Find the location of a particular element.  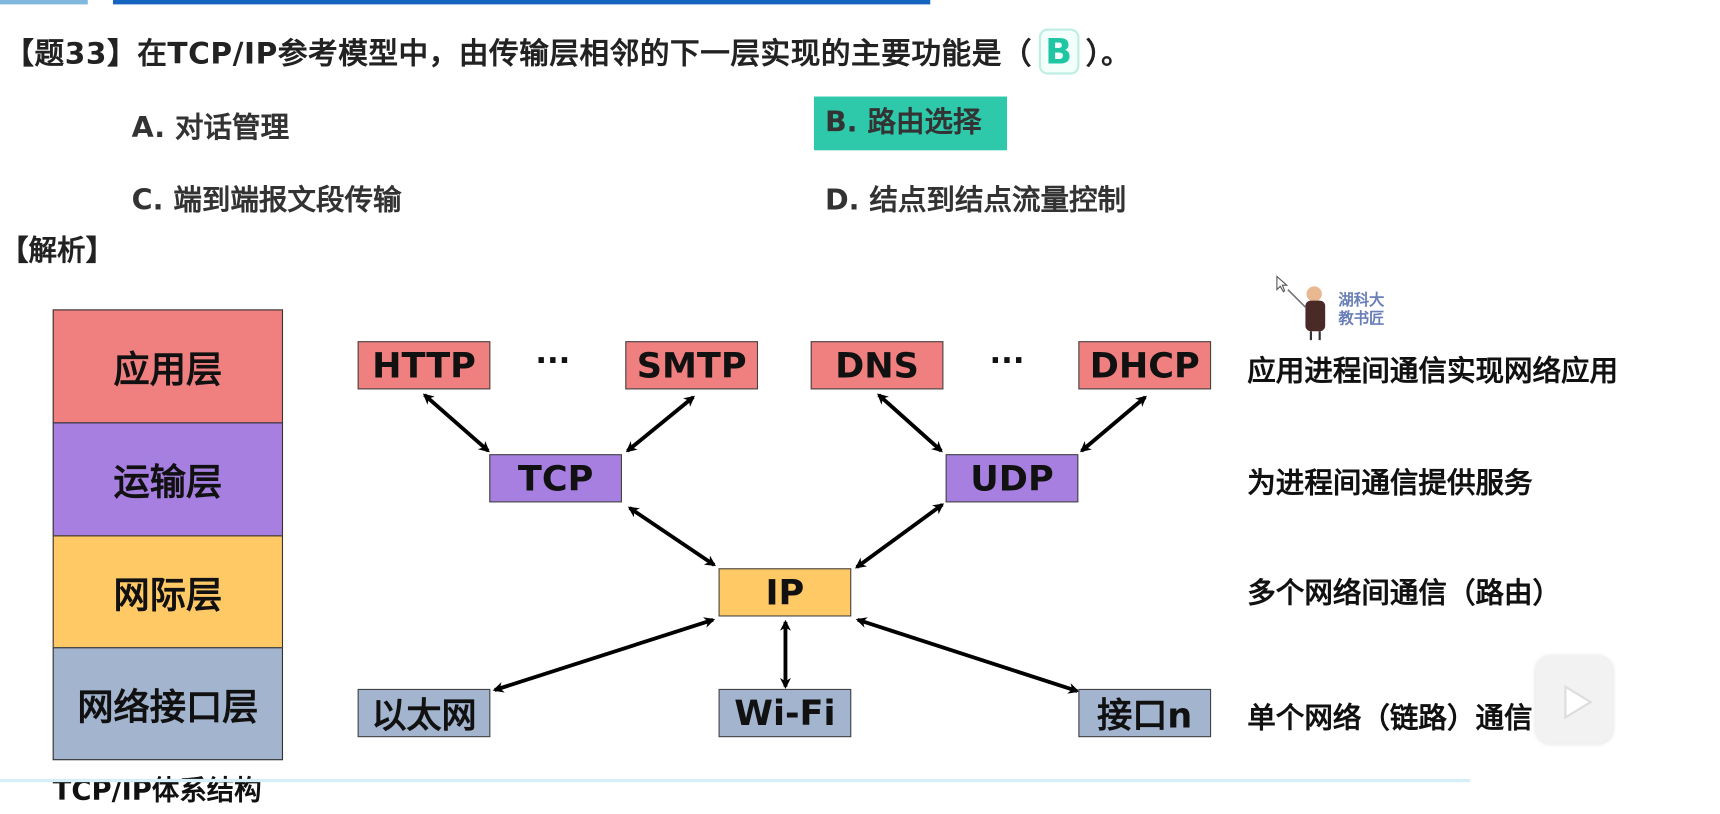

arrow-ip-ethernet is located at coordinates (604, 655).